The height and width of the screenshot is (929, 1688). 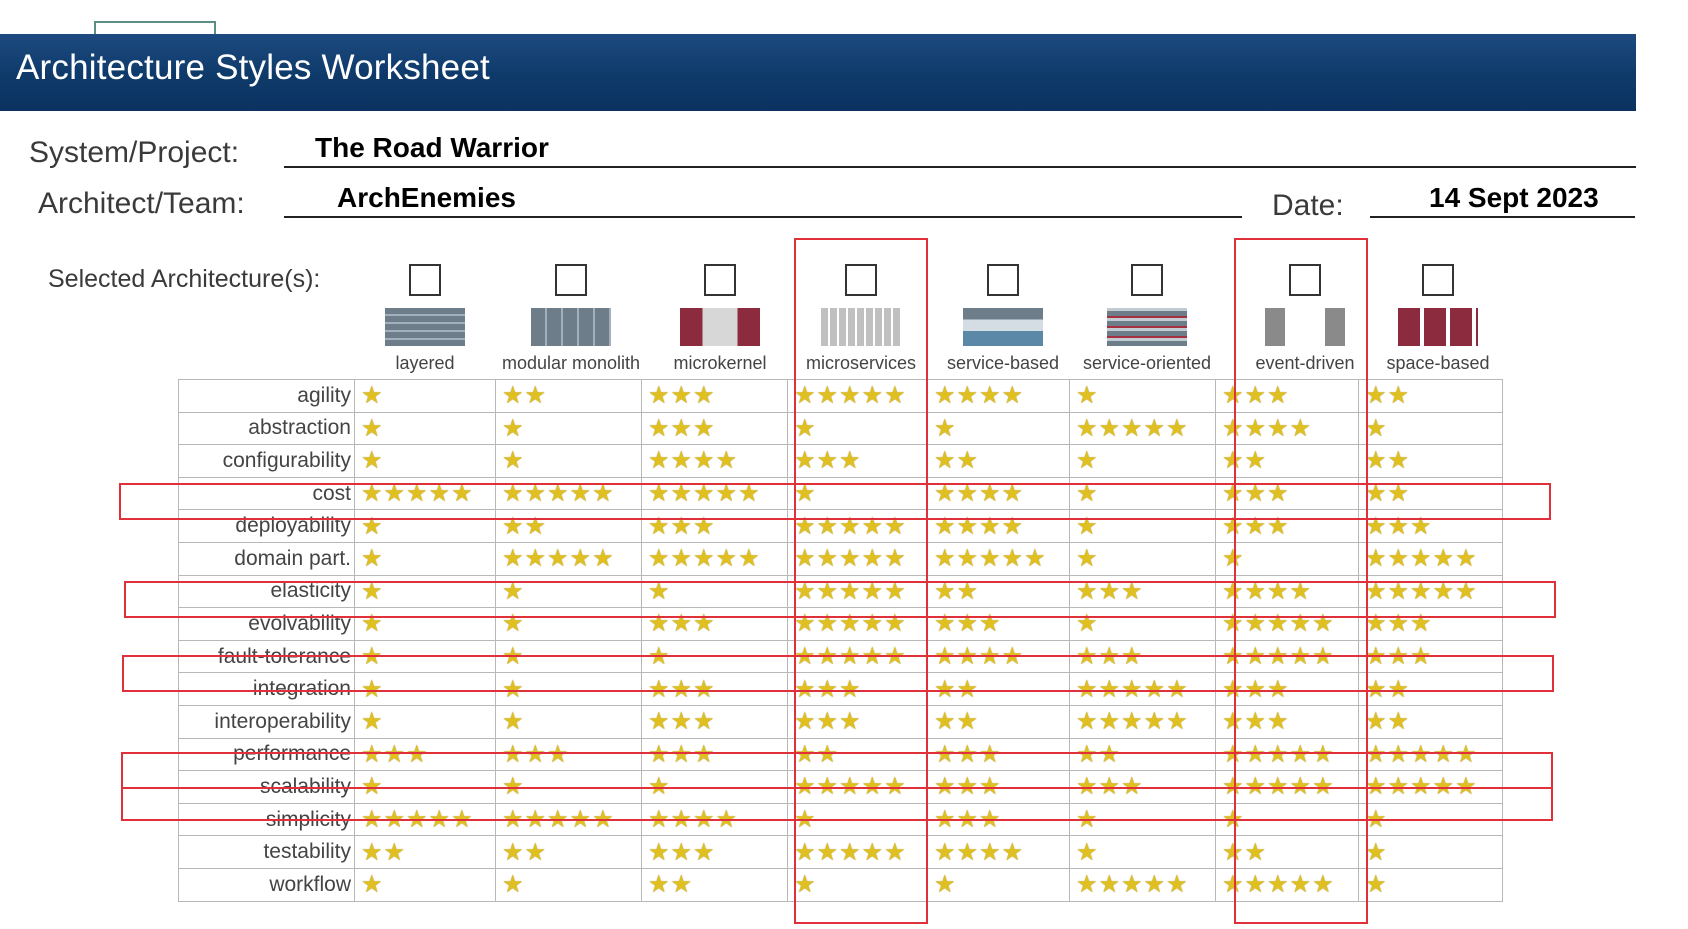 I want to click on system-project-value: The Road Warrior, so click(x=432, y=148).